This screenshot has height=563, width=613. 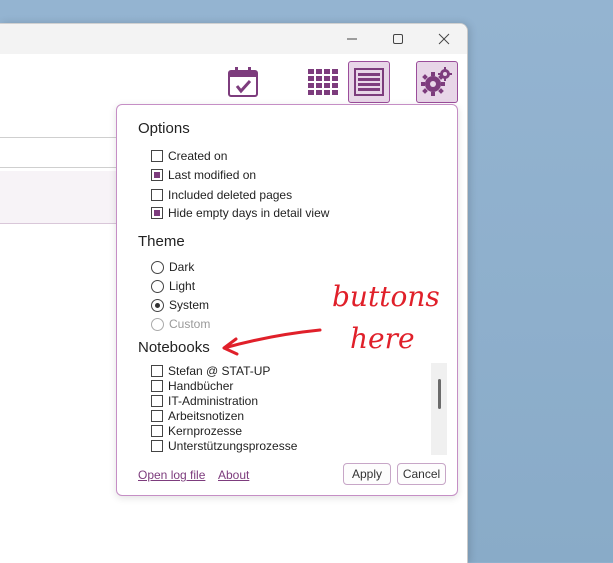 I want to click on calendar-check-icon, so click(x=243, y=82).